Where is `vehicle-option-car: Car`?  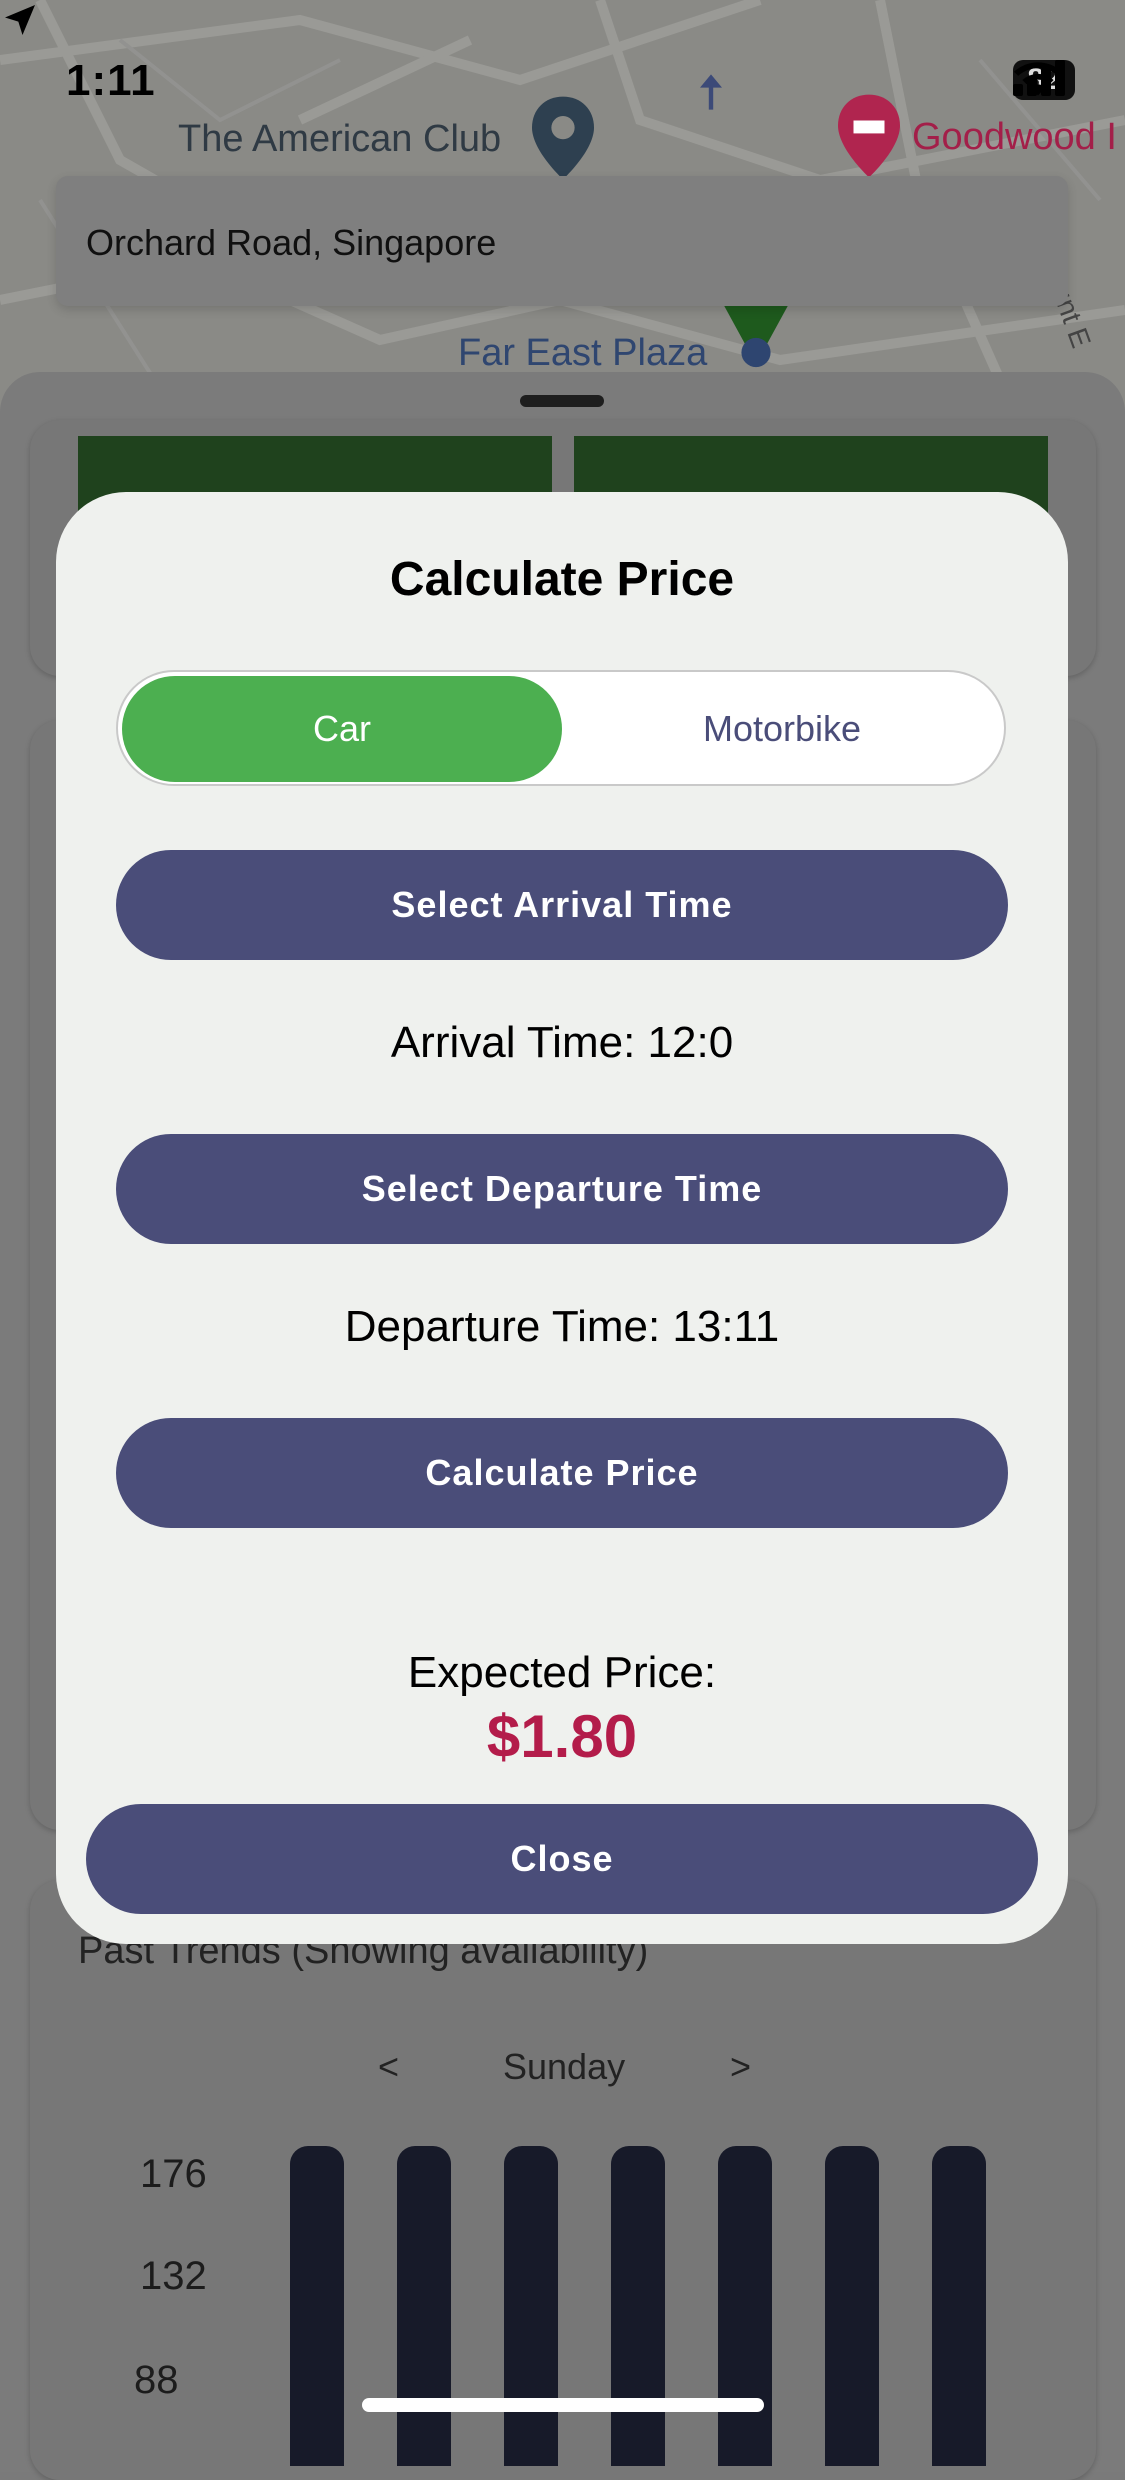 vehicle-option-car: Car is located at coordinates (342, 729).